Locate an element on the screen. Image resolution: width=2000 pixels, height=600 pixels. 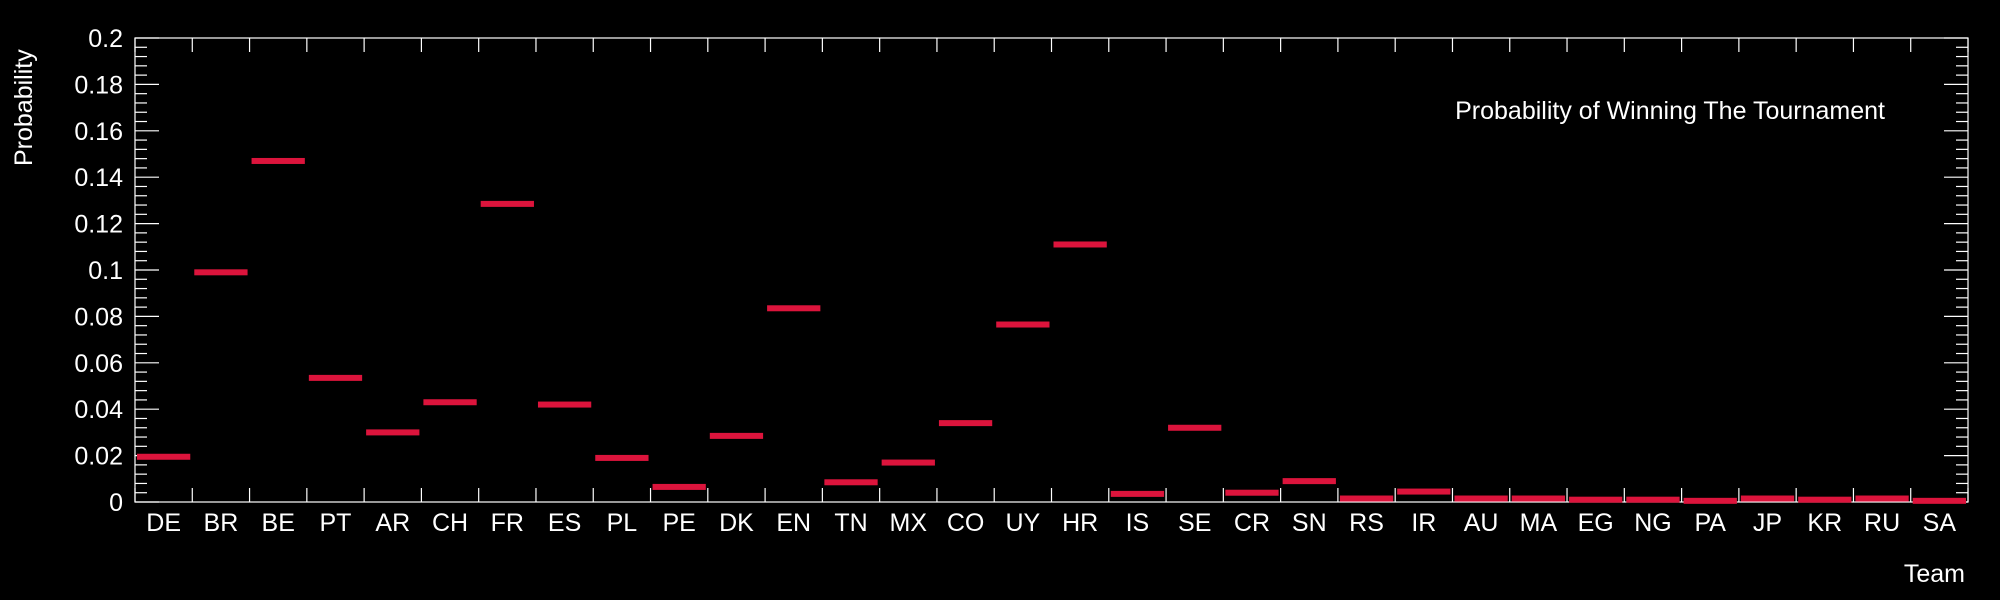
x-tick-label: PT is located at coordinates (336, 523).